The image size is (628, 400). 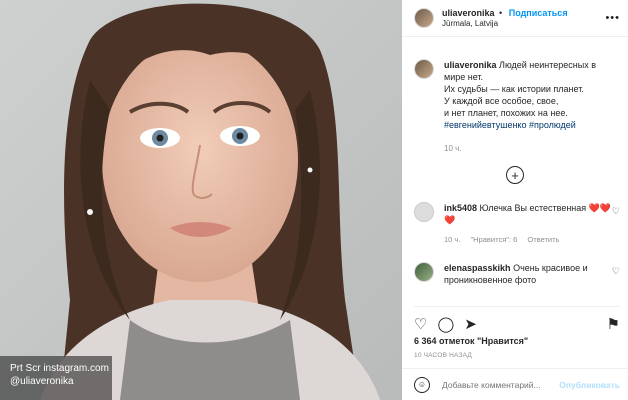 I want to click on comment-username: elenaspasskikh, so click(x=477, y=268).